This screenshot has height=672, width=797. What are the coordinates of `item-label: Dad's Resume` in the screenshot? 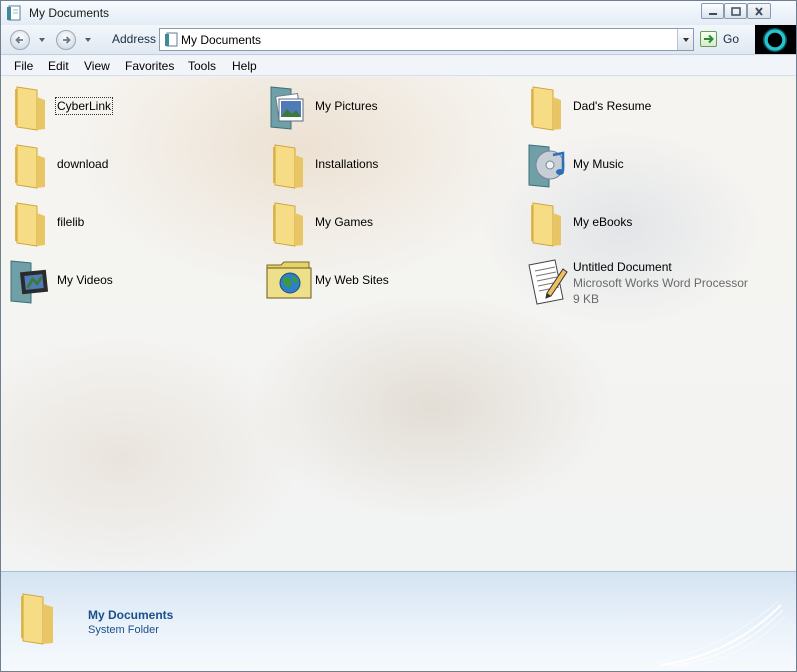 It's located at (612, 106).